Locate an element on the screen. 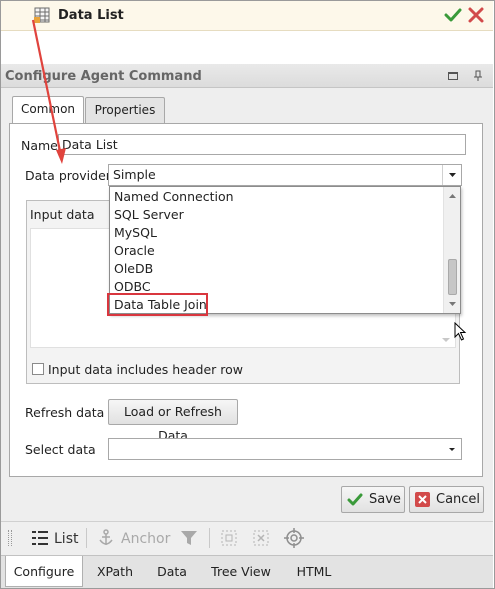 This screenshot has width=495, height=589. select-data-label: Select data is located at coordinates (60, 449).